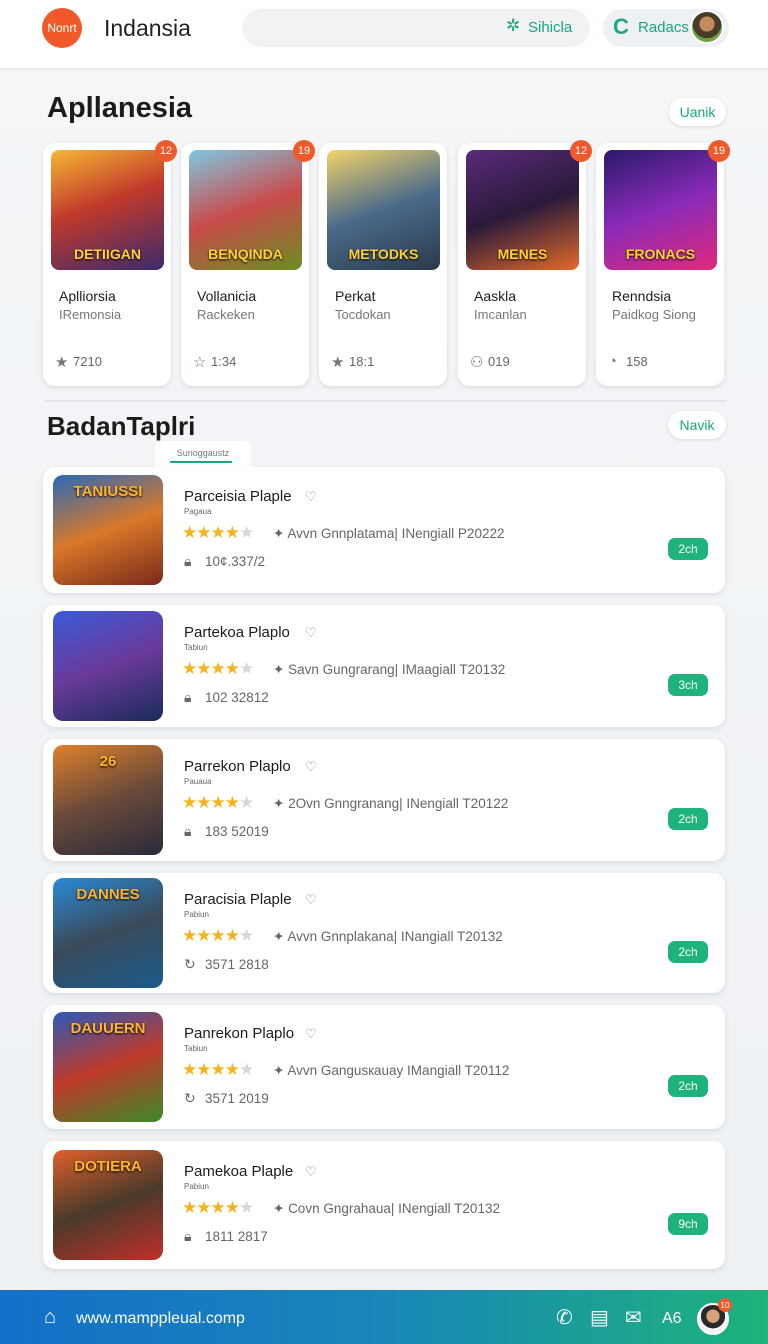  Describe the element at coordinates (384, 1317) in the screenshot. I see `footer-bar: ⌂ www.mamppleual.comp ✆ ▤ ✉ A6 10` at that location.